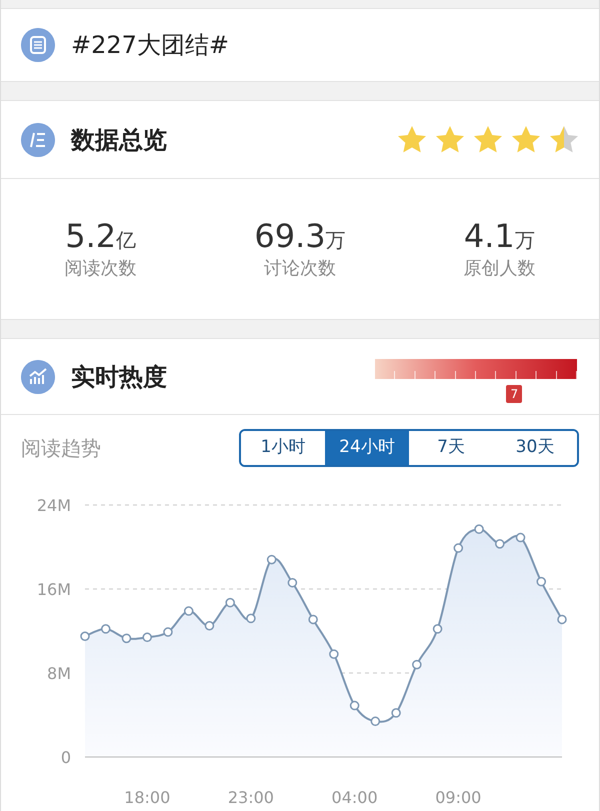 The width and height of the screenshot is (600, 811). Describe the element at coordinates (90, 236) in the screenshot. I see `stat-value: 5.2` at that location.